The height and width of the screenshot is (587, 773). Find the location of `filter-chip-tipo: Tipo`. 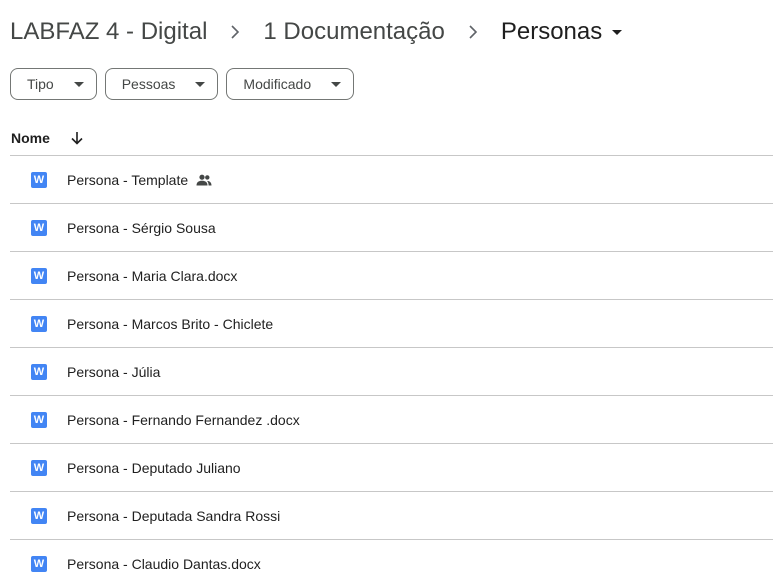

filter-chip-tipo: Tipo is located at coordinates (53, 84).